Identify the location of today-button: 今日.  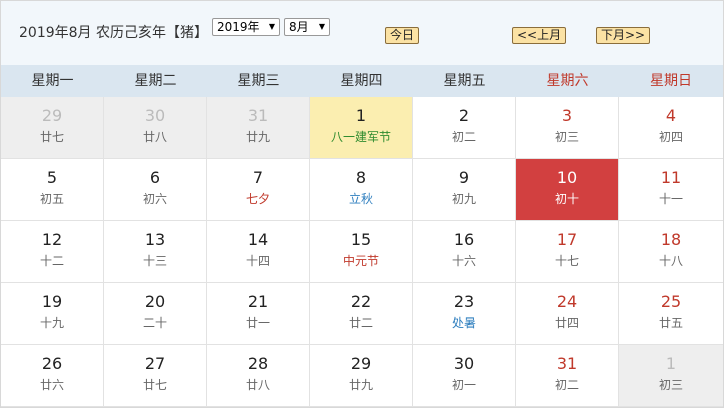
(402, 35).